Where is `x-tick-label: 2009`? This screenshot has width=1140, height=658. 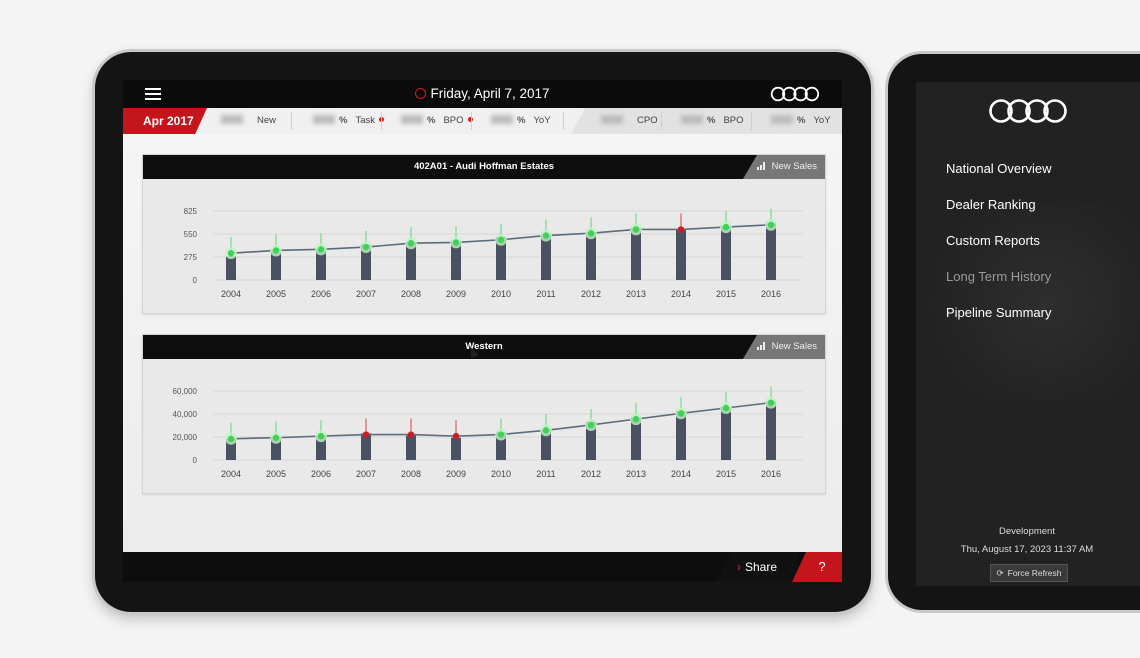 x-tick-label: 2009 is located at coordinates (456, 294).